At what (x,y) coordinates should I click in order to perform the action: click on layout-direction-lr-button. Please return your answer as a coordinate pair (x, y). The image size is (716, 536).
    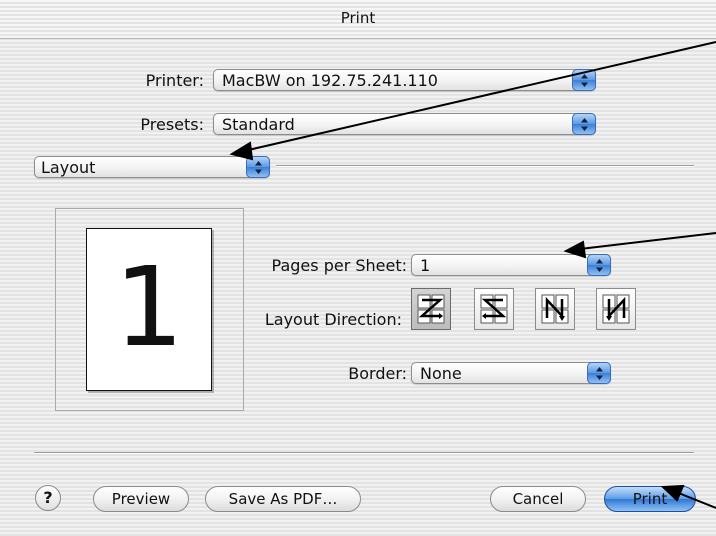
    Looking at the image, I should click on (431, 309).